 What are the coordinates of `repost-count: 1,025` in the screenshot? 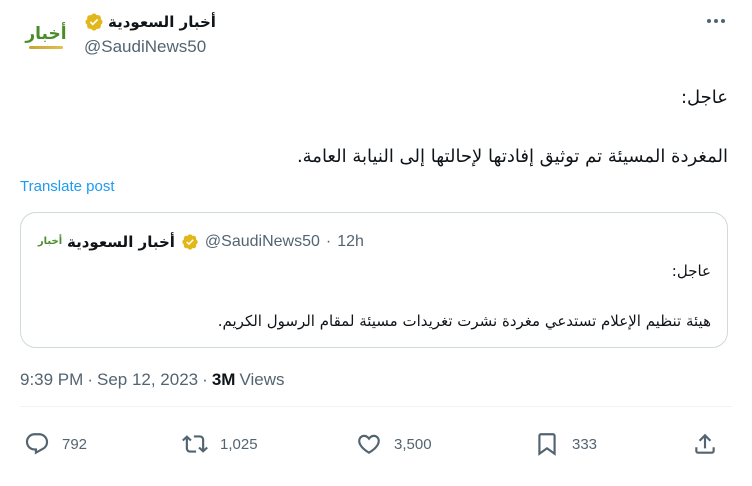 It's located at (239, 444).